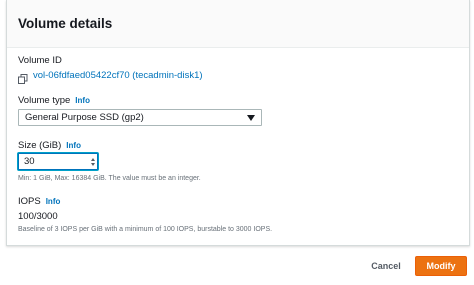 The width and height of the screenshot is (474, 285). I want to click on size-info-link: Info, so click(73, 145).